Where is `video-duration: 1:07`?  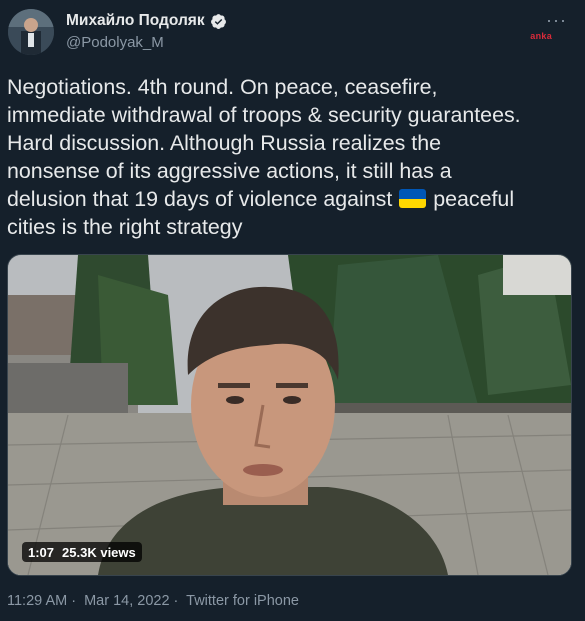
video-duration: 1:07 is located at coordinates (41, 552).